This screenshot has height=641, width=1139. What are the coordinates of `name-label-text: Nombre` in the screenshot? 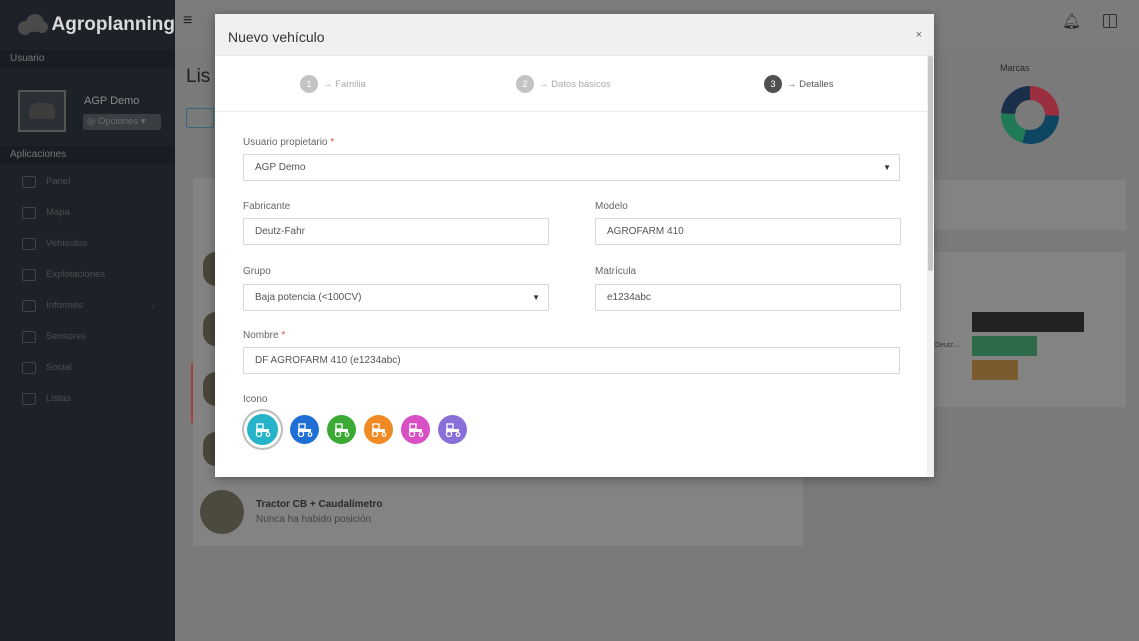 It's located at (261, 335).